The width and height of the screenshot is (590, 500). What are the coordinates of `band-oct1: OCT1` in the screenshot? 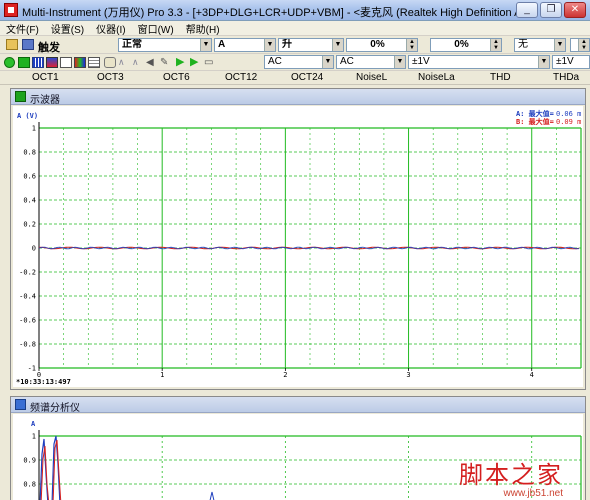 It's located at (45, 77).